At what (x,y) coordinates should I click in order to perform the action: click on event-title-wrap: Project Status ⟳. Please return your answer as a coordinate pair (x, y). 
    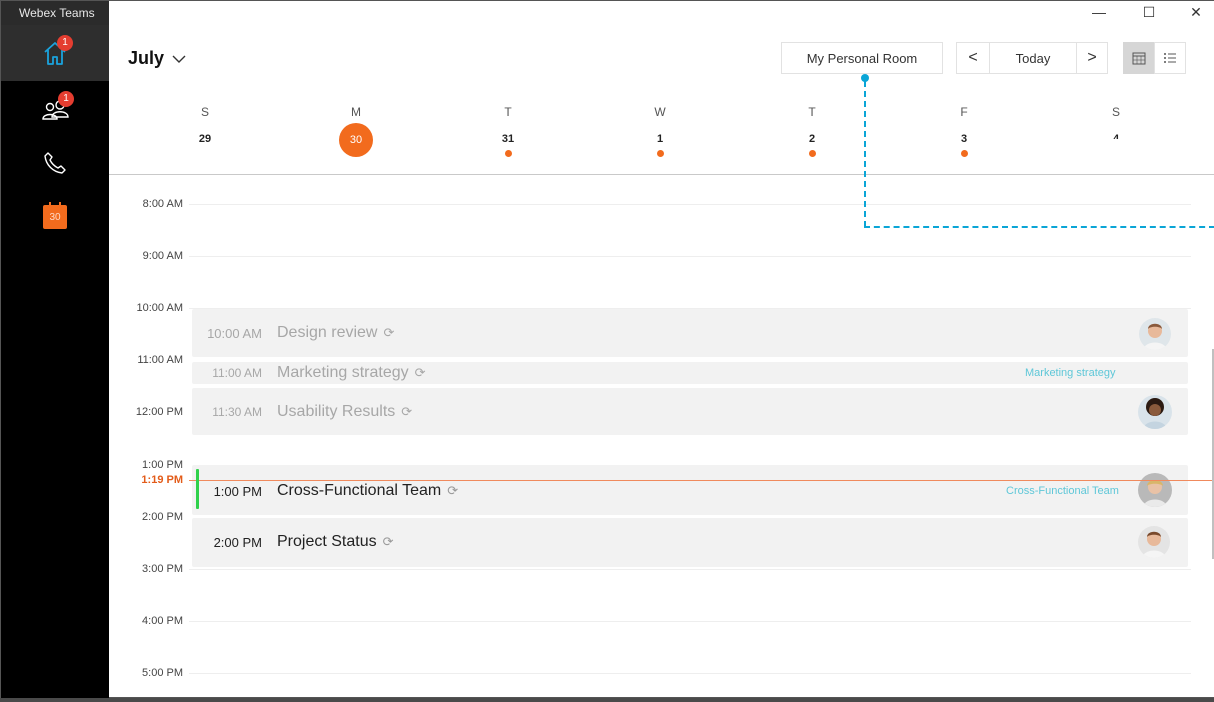
    Looking at the image, I should click on (335, 542).